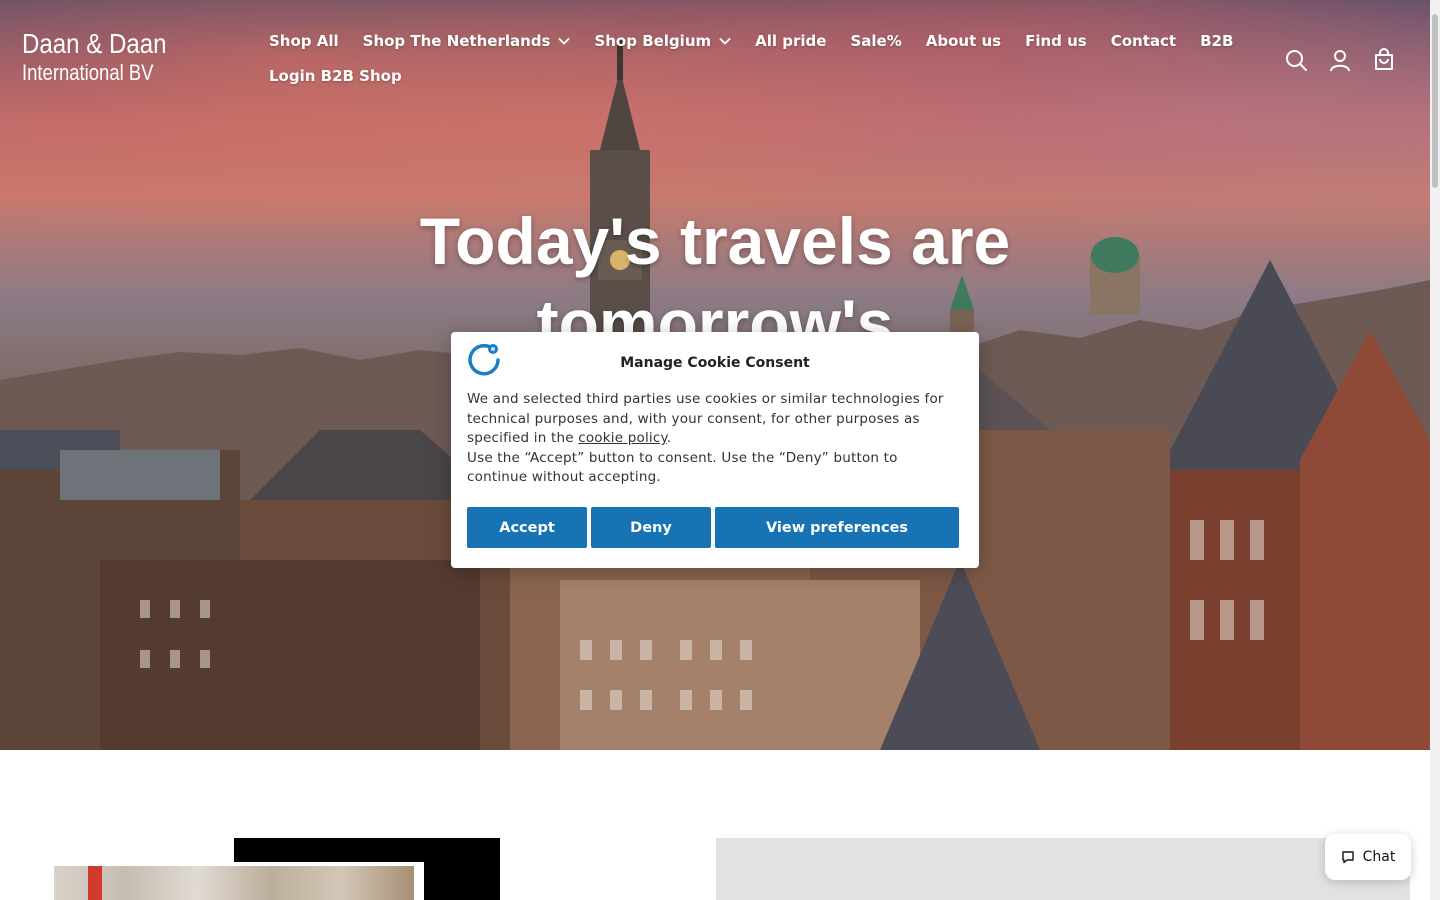 This screenshot has width=1440, height=900. Describe the element at coordinates (1379, 857) in the screenshot. I see `chat-button-label: Chat` at that location.